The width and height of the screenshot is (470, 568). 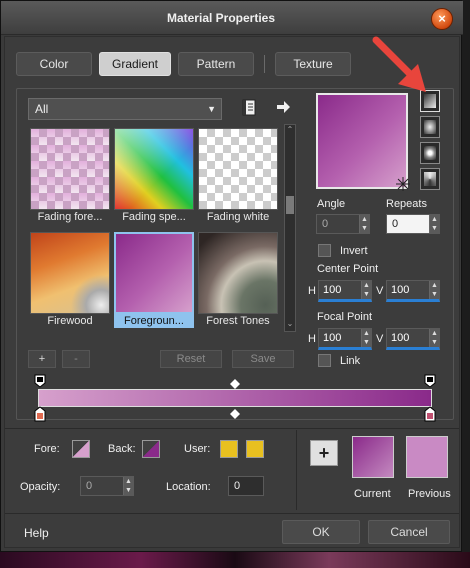 I want to click on opacity-stop-right-icon, so click(x=430, y=381).